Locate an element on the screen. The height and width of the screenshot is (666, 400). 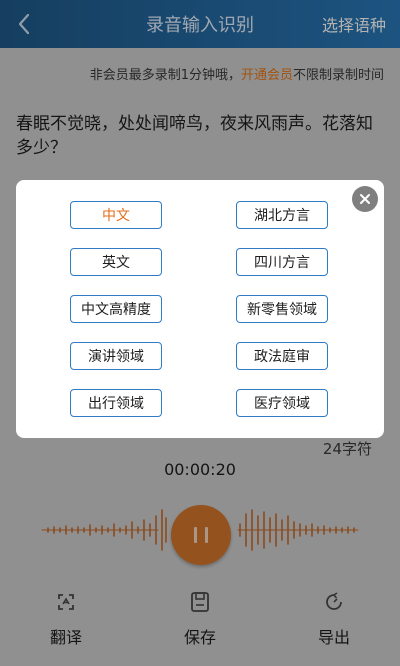
language-option-speech-domain: 演讲领域 is located at coordinates (116, 356).